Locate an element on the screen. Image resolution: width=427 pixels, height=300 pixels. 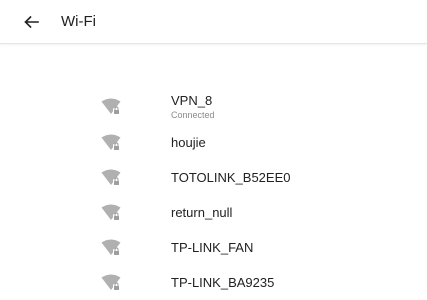
network-row-vpn-8: VPN_8 Connected is located at coordinates (213, 105).